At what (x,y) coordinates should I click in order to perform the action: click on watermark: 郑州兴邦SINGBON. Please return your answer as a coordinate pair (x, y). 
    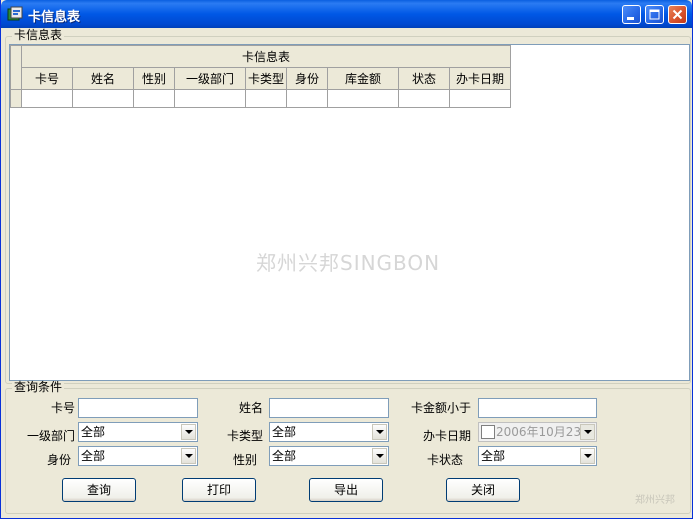
    Looking at the image, I should click on (348, 263).